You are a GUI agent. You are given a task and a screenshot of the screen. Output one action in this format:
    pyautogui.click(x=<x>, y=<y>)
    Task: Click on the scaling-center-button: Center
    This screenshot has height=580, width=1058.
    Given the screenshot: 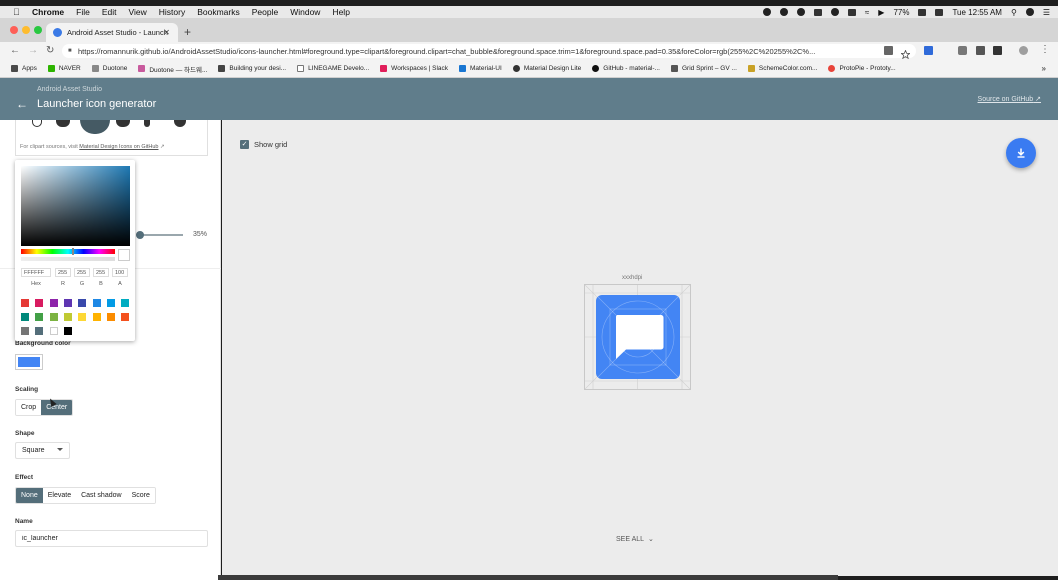 What is the action you would take?
    pyautogui.click(x=57, y=407)
    